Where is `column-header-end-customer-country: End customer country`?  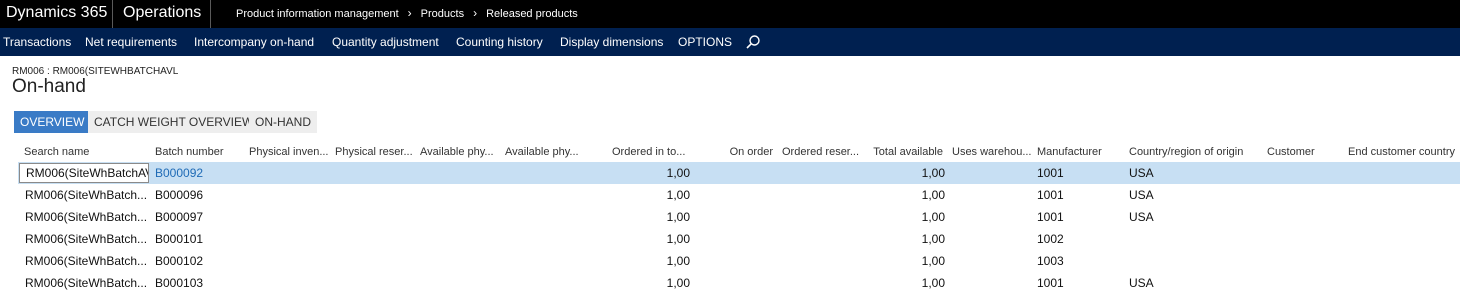
column-header-end-customer-country: End customer country is located at coordinates (1404, 152).